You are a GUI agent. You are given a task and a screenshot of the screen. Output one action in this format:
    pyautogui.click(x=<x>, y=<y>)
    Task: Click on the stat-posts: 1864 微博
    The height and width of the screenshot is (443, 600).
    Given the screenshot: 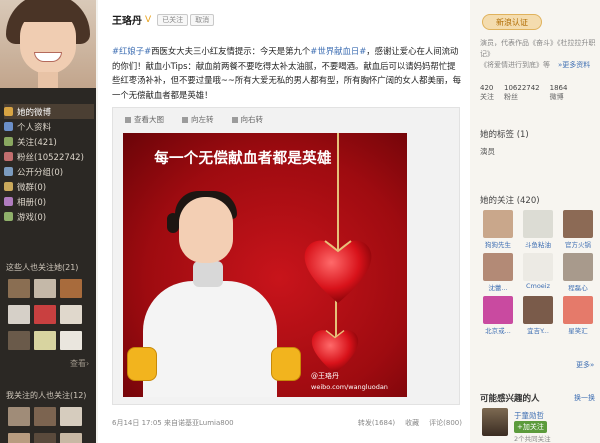 What is the action you would take?
    pyautogui.click(x=559, y=93)
    